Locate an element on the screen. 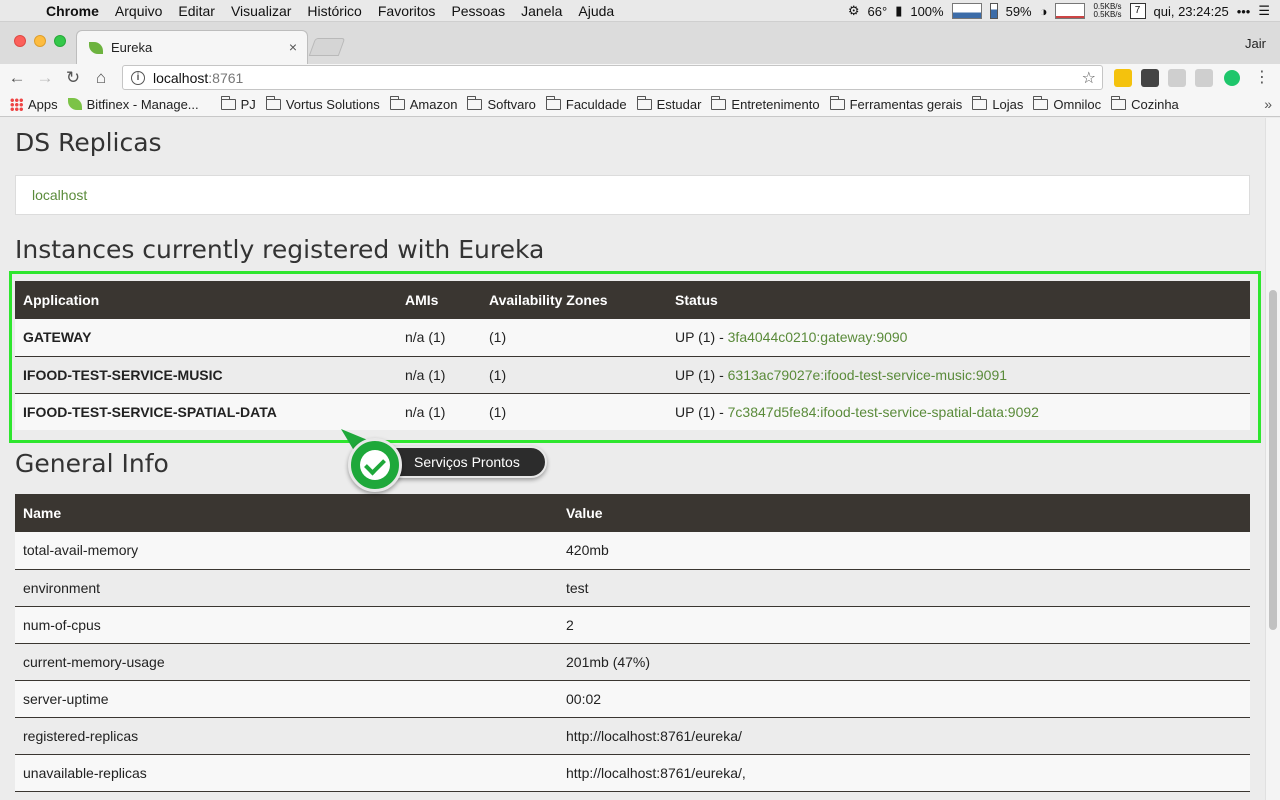 Image resolution: width=1280 pixels, height=800 pixels. info-value: 420mb is located at coordinates (904, 551).